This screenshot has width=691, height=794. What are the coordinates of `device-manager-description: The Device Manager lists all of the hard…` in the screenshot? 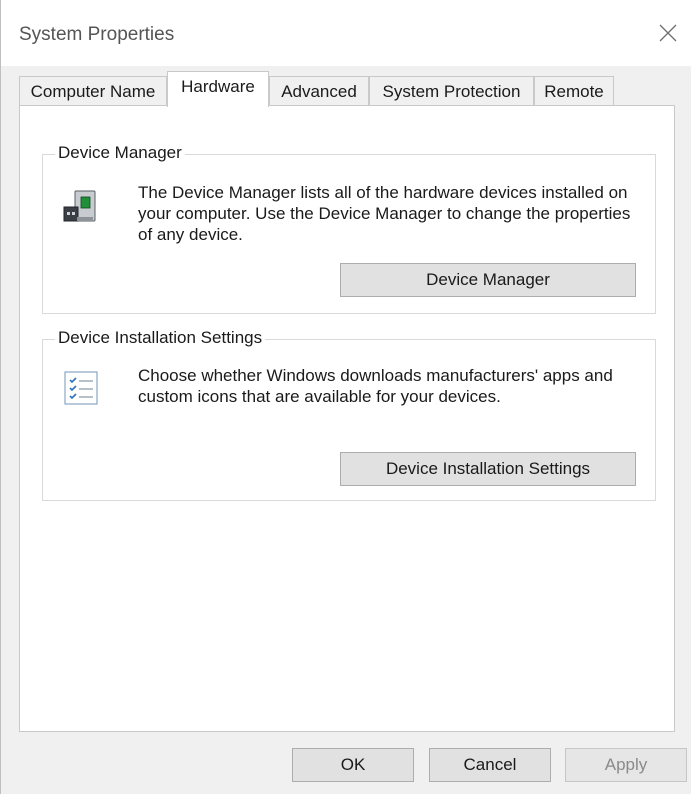 It's located at (384, 213).